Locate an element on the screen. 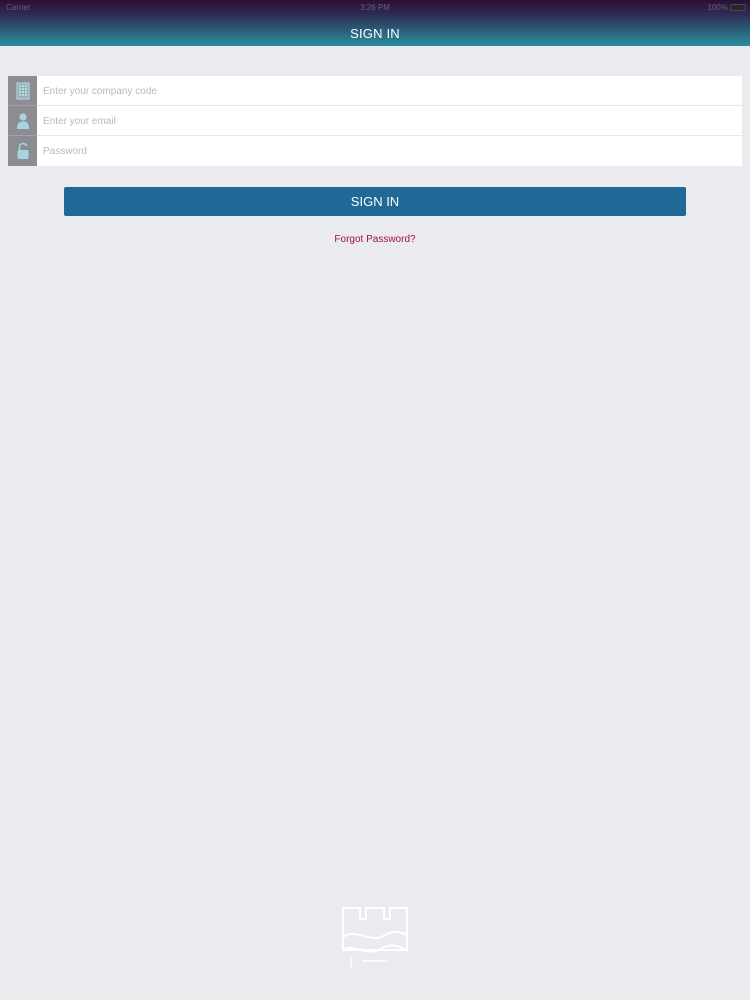 Image resolution: width=750 pixels, height=1000 pixels. brand-logo-icon is located at coordinates (375, 940).